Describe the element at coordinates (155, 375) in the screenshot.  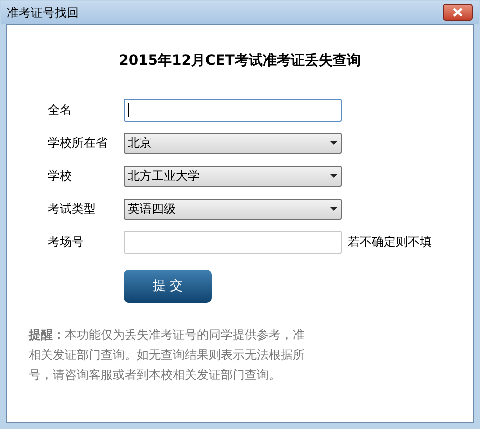
I see `notice-text: 号，请咨询客服或者到本校相关发证部门查询。` at that location.